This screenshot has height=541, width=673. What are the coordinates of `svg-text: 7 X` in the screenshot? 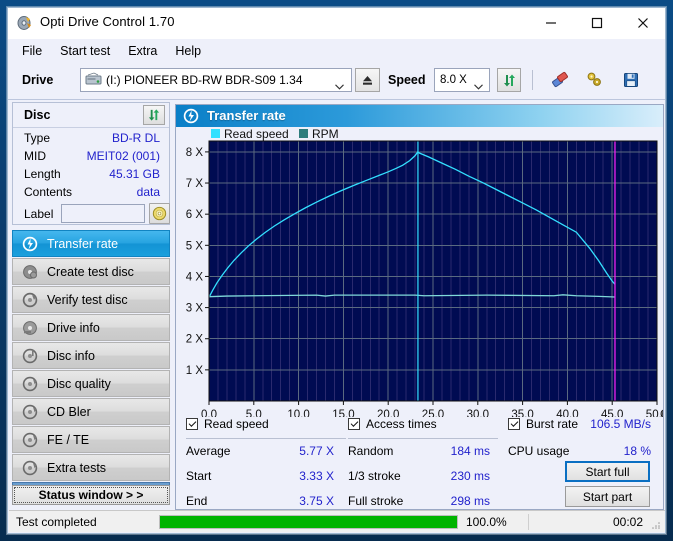 It's located at (195, 184).